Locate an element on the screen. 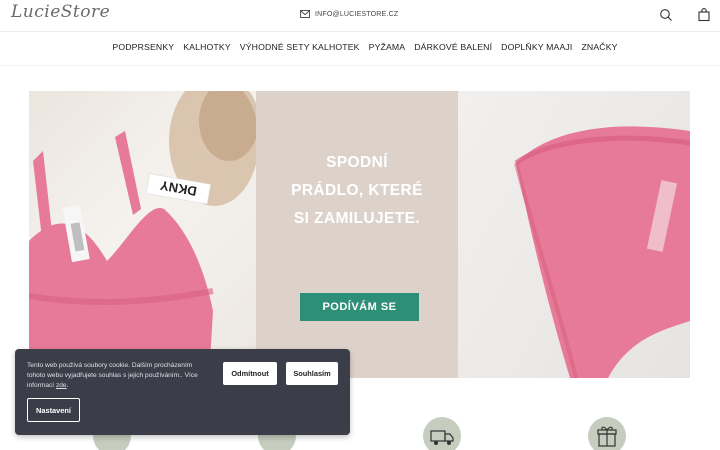 Image resolution: width=720 pixels, height=450 pixels. gift-icon is located at coordinates (607, 433).